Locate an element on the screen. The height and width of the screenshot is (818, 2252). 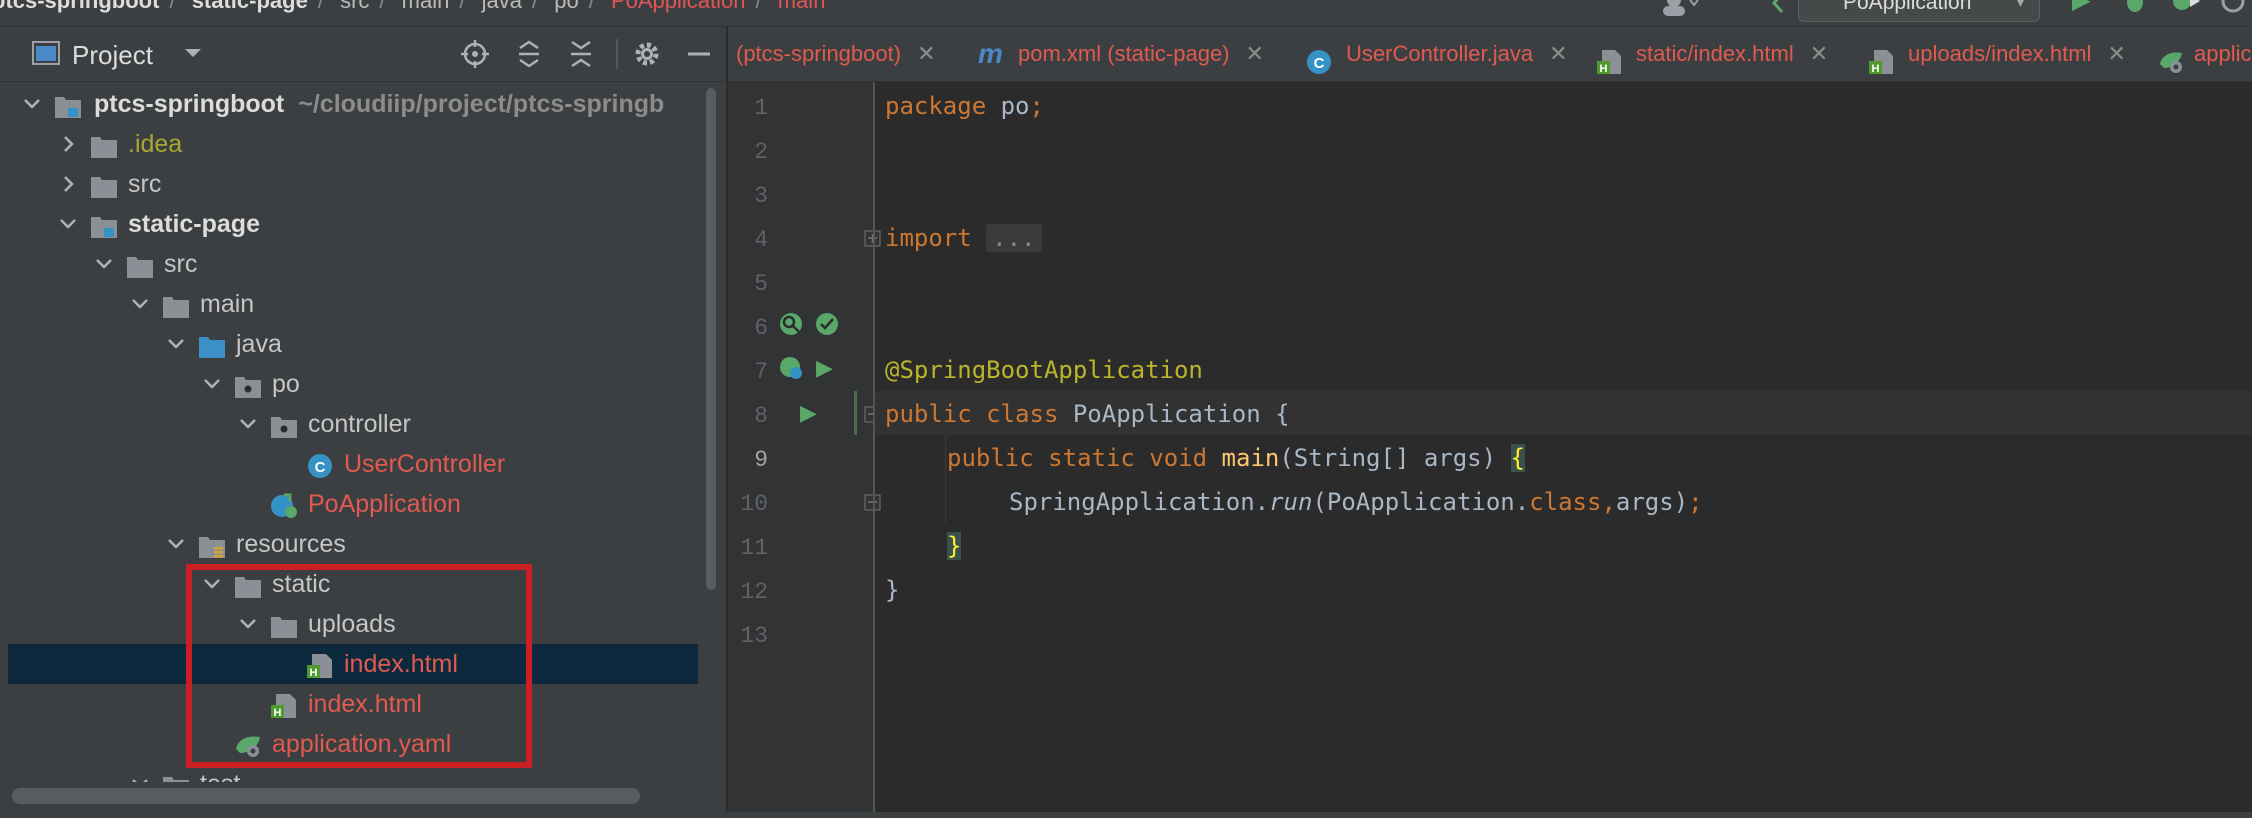
tree-main-label: main is located at coordinates (227, 304).